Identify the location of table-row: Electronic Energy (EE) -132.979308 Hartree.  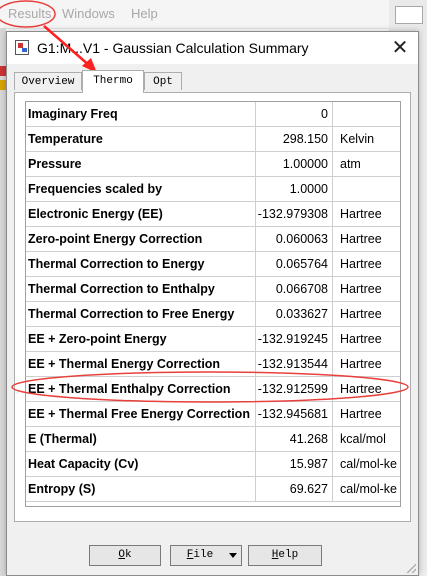
(213, 214).